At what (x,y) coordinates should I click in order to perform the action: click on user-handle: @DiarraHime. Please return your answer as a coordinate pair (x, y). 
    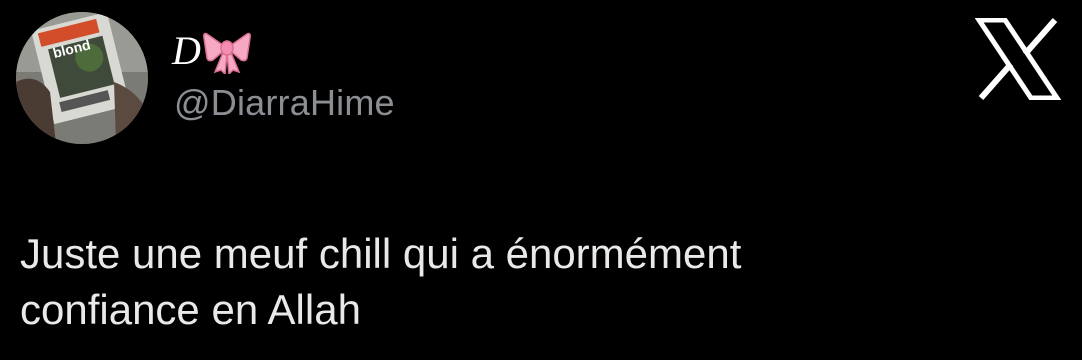
    Looking at the image, I should click on (284, 103).